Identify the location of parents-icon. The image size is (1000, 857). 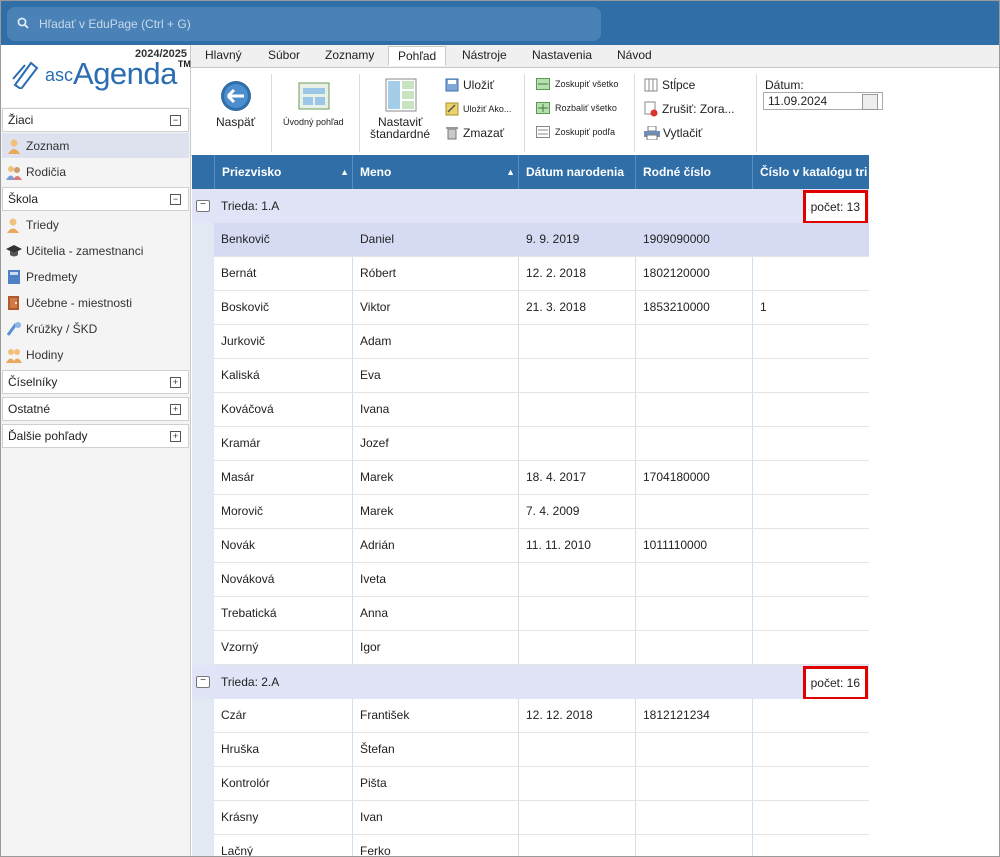
(14, 172).